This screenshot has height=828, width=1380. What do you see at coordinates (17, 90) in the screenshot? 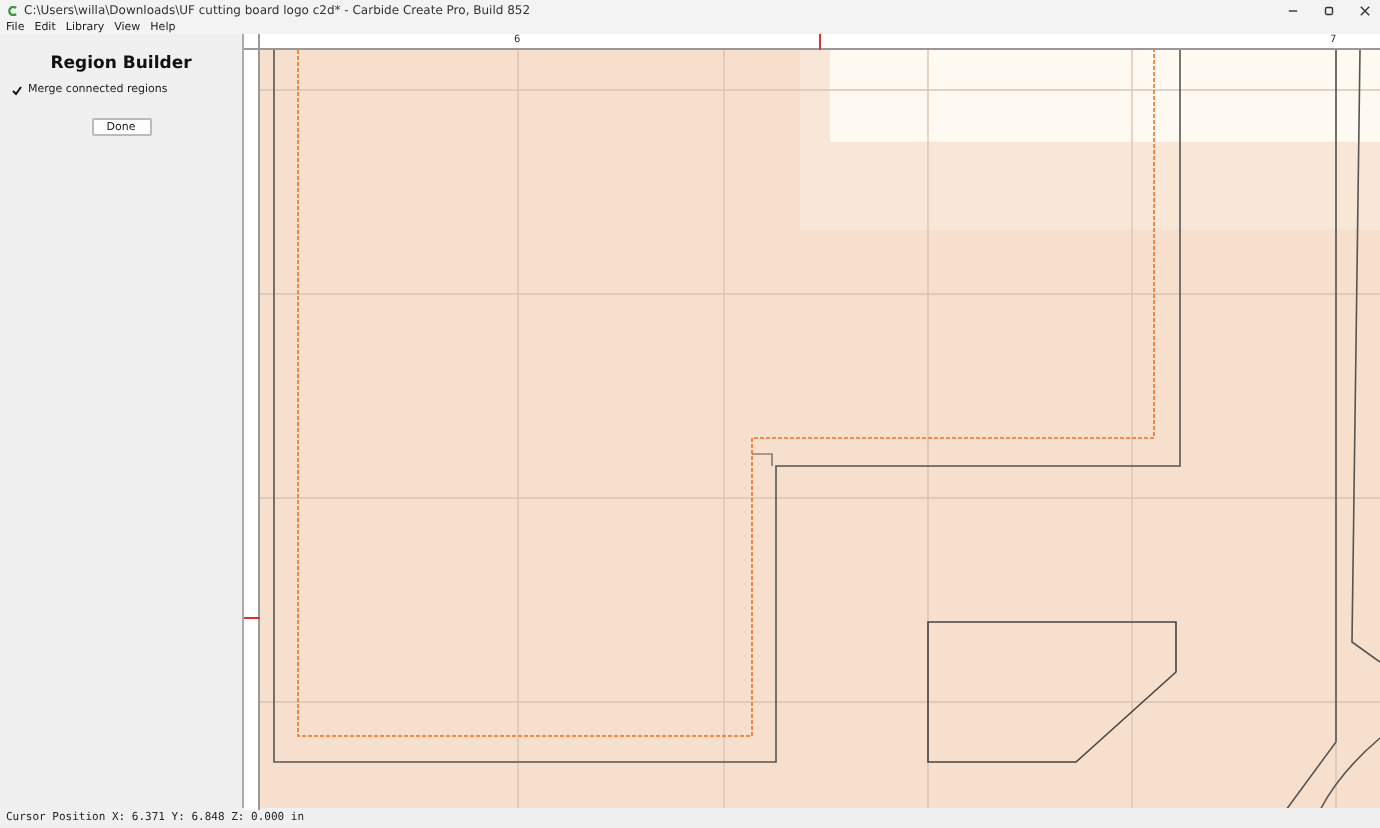
I see `checkbox` at bounding box center [17, 90].